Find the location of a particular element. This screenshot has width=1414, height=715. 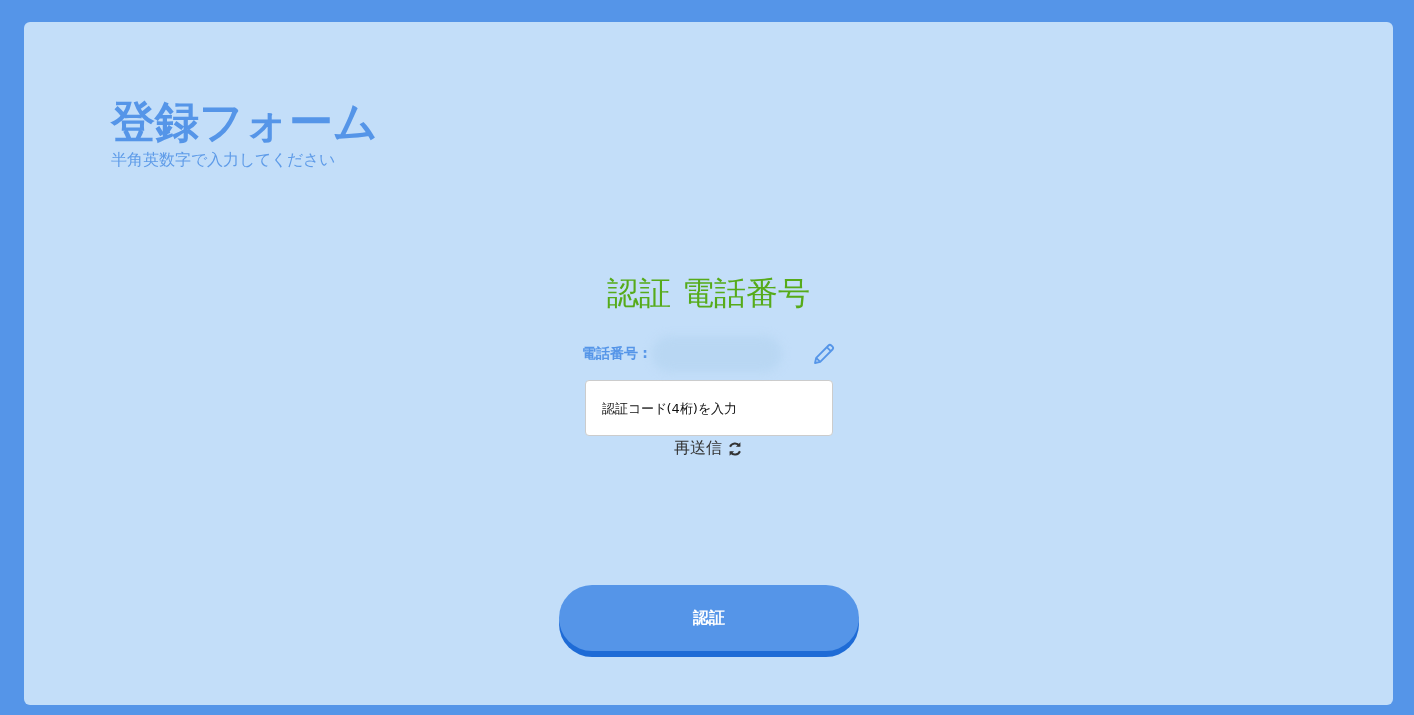

phone-label: 電話番号 : is located at coordinates (614, 354).